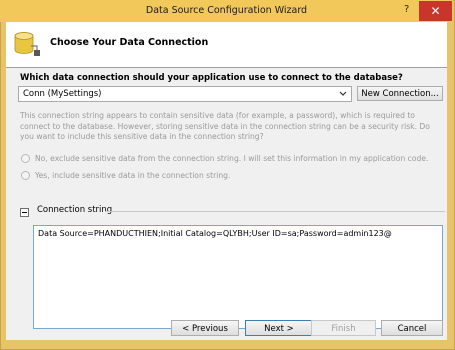 Image resolution: width=455 pixels, height=350 pixels. I want to click on connection-select: Conn (MySettings), so click(185, 94).